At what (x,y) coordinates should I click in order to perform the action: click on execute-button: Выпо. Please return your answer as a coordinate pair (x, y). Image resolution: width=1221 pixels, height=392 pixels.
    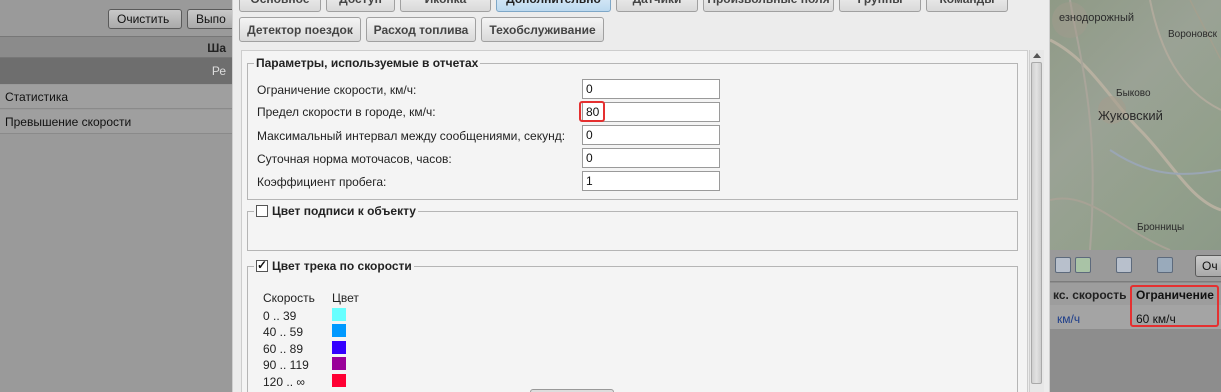
    Looking at the image, I should click on (209, 19).